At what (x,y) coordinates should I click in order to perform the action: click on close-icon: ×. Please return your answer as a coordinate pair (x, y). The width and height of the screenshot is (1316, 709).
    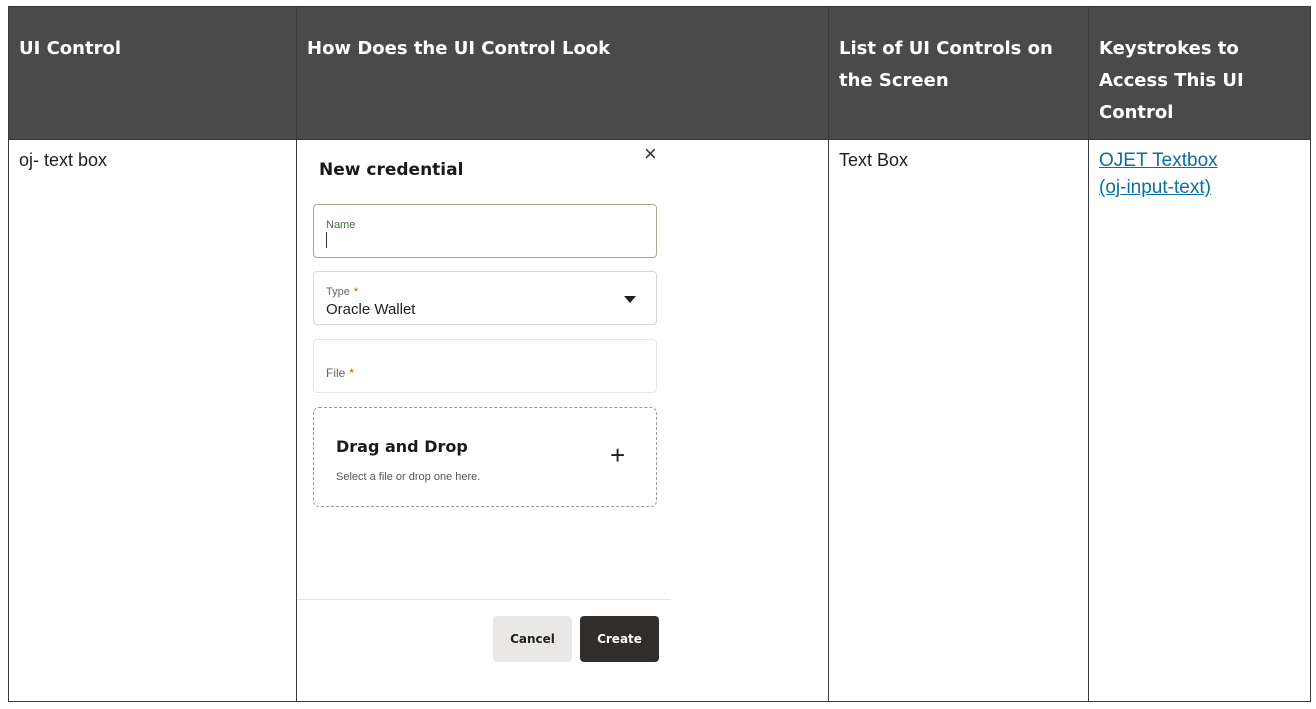
    Looking at the image, I should click on (650, 154).